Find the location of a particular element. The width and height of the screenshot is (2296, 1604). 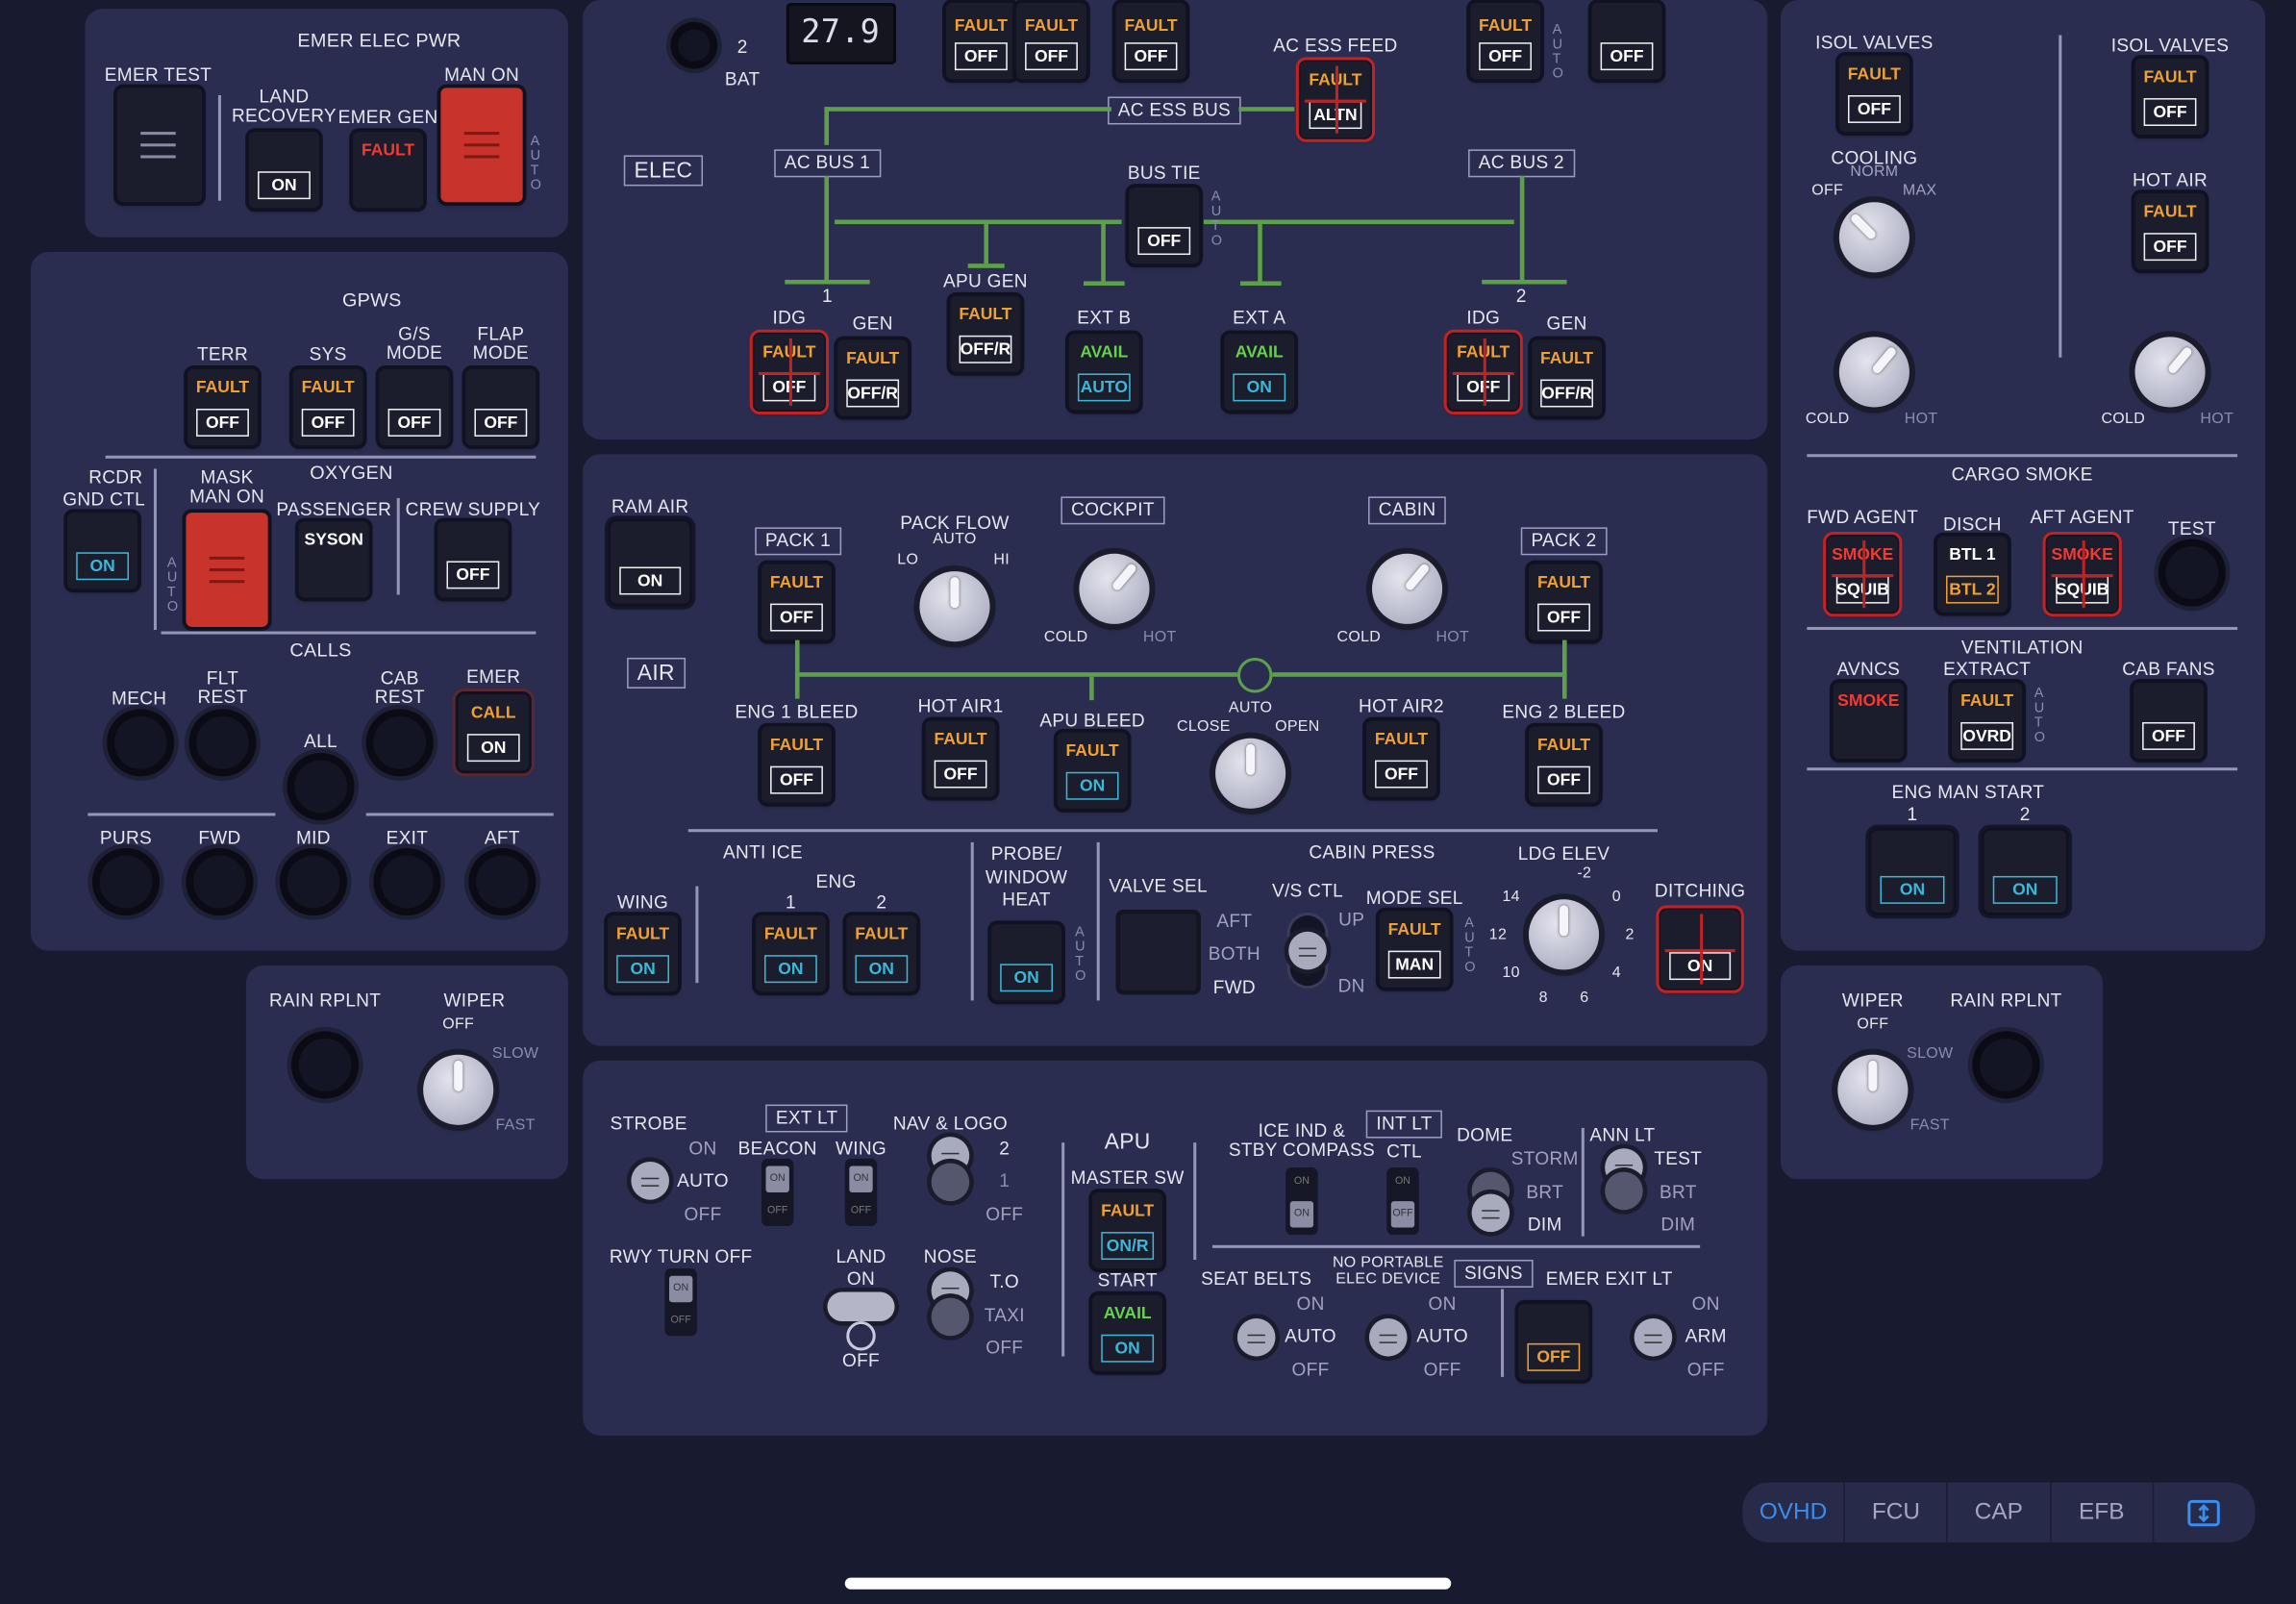

rain-rplnt-right-button is located at coordinates (2006, 1065).